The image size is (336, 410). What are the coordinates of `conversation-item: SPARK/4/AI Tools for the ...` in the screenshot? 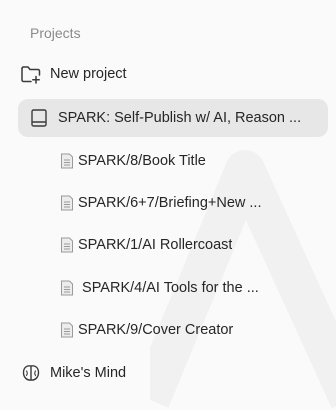 It's located at (193, 288).